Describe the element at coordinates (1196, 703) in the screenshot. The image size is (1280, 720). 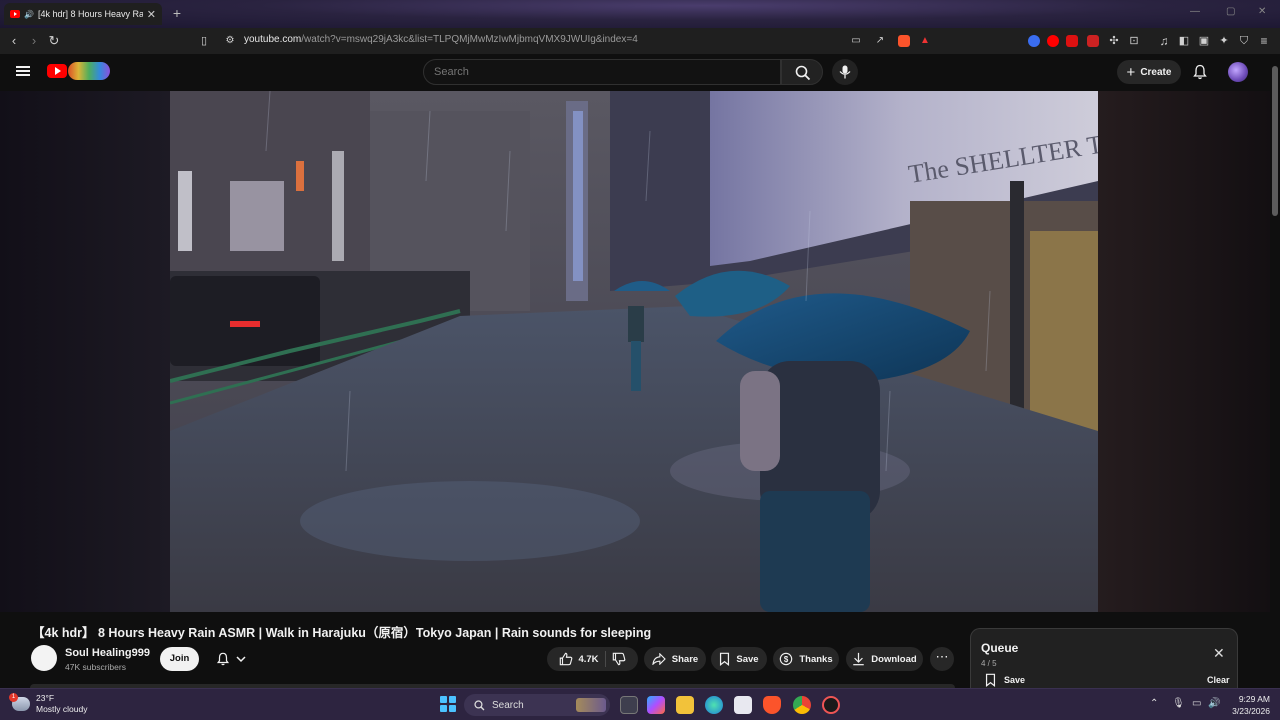
I see `network-icon: ▭` at that location.